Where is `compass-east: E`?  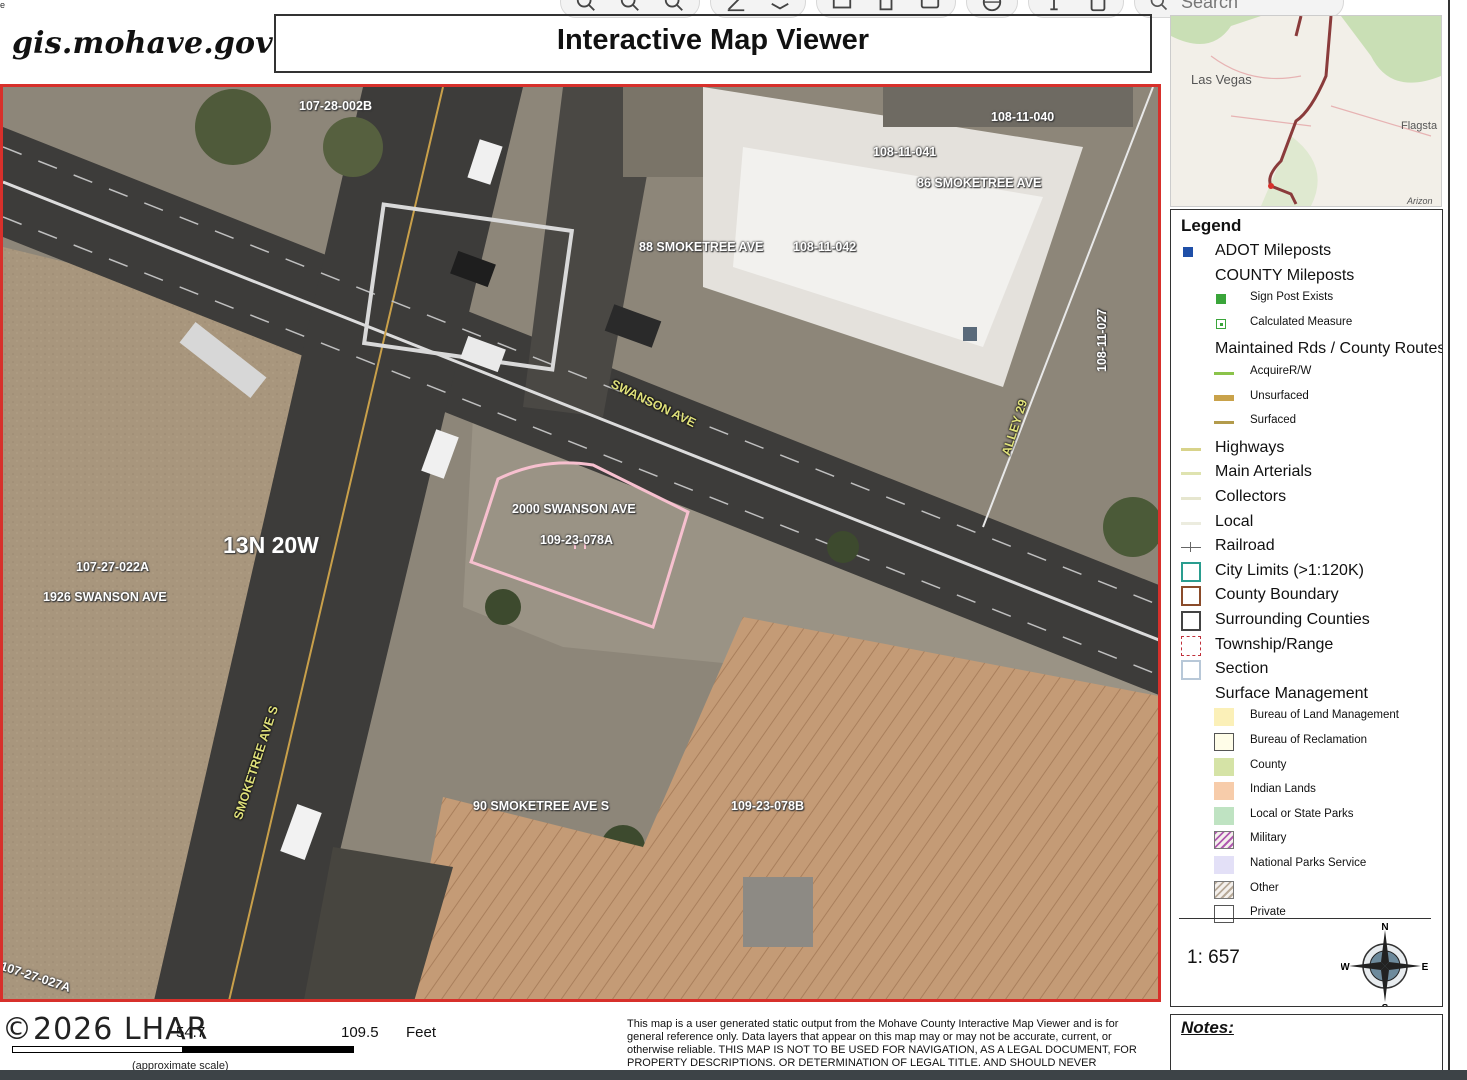 compass-east: E is located at coordinates (1425, 967).